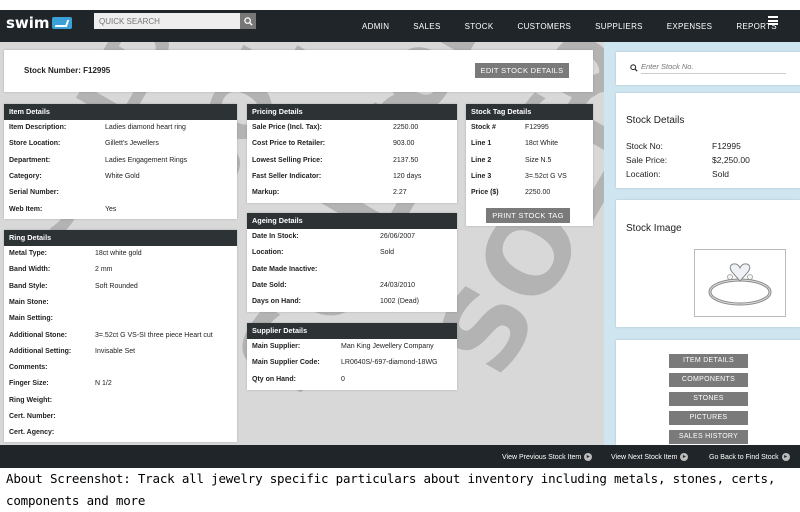 The image size is (800, 512). What do you see at coordinates (61, 23) in the screenshot?
I see `logo-icon` at bounding box center [61, 23].